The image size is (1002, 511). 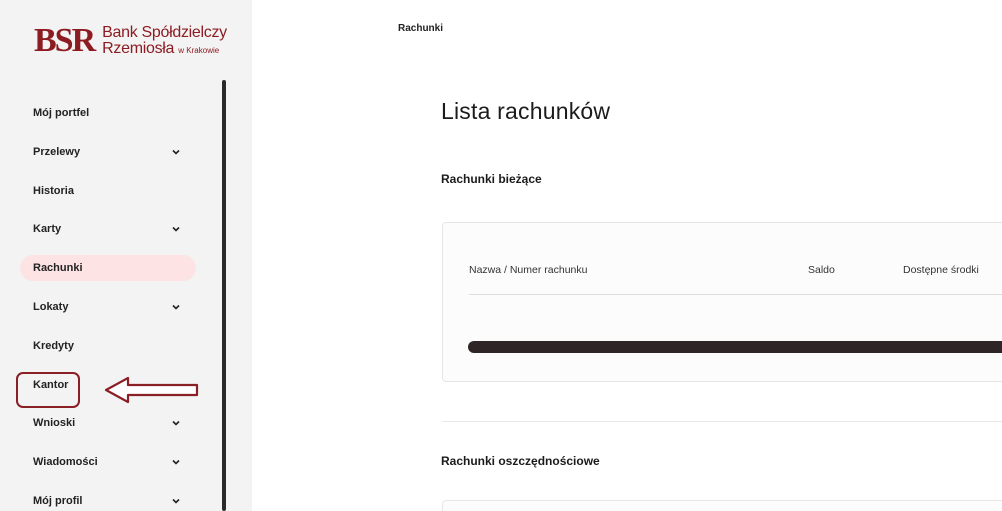 I want to click on sidebar-item-label: Wiadomości, so click(x=65, y=462).